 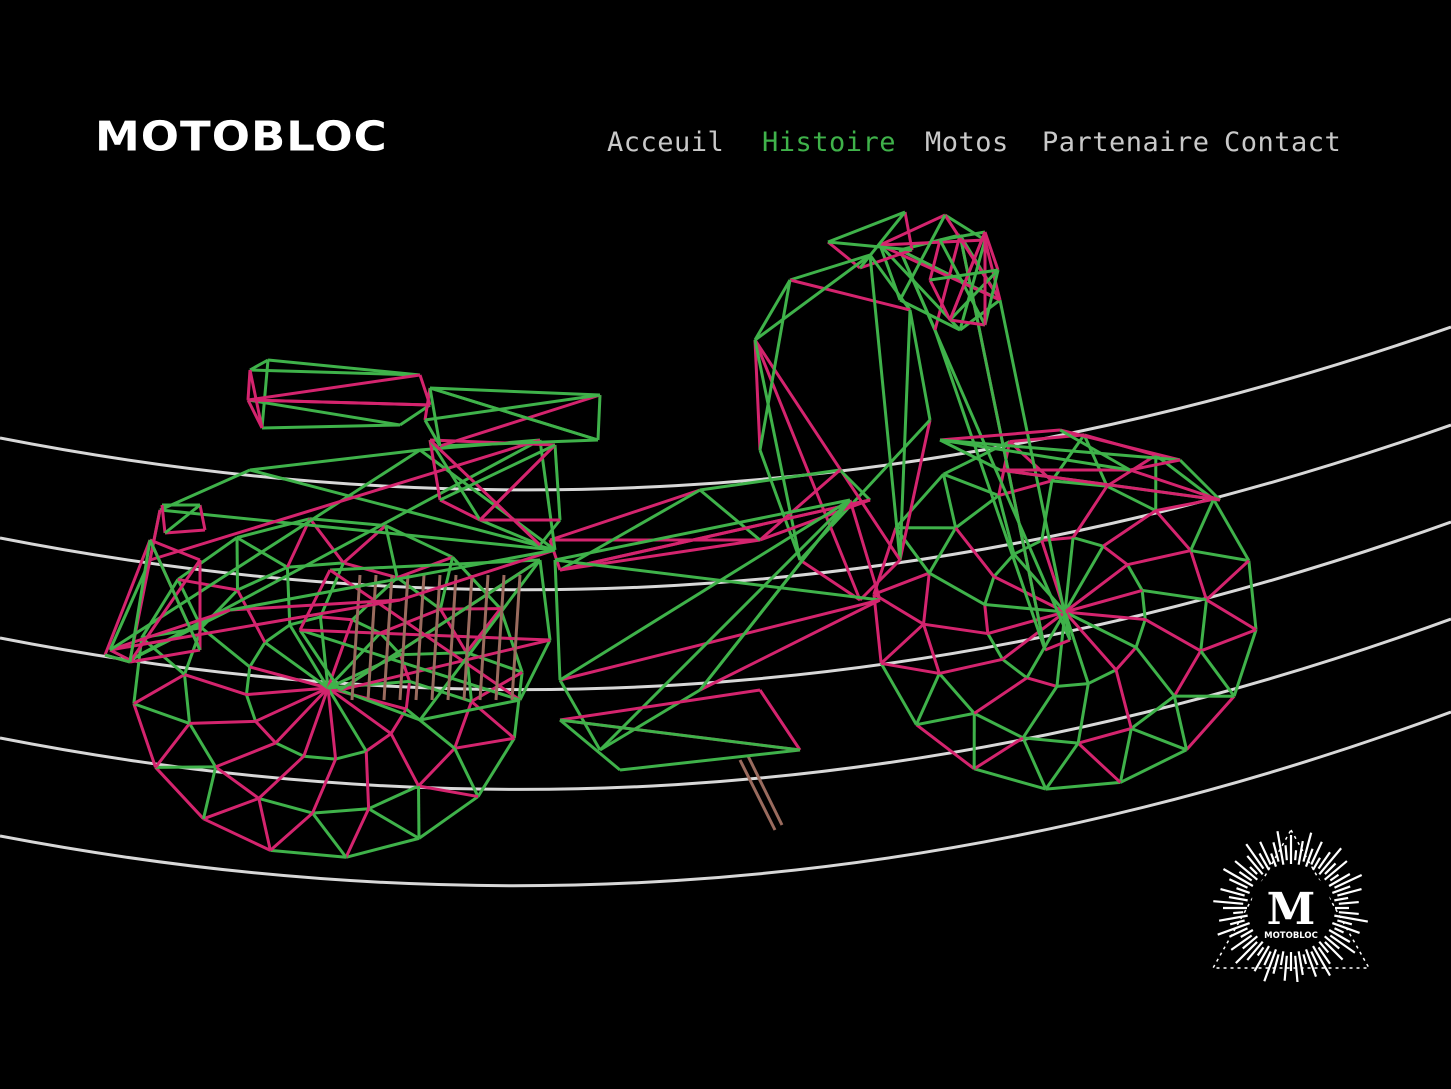 What do you see at coordinates (1291, 909) in the screenshot?
I see `badge-letter: M` at bounding box center [1291, 909].